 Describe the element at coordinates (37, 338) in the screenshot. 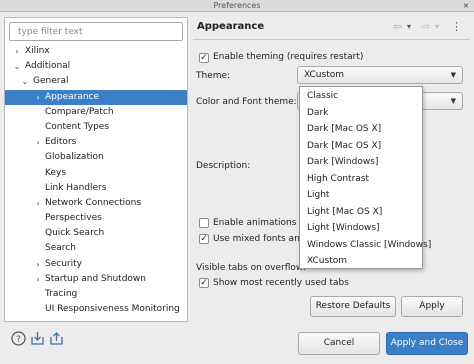

I see `import-icon` at that location.